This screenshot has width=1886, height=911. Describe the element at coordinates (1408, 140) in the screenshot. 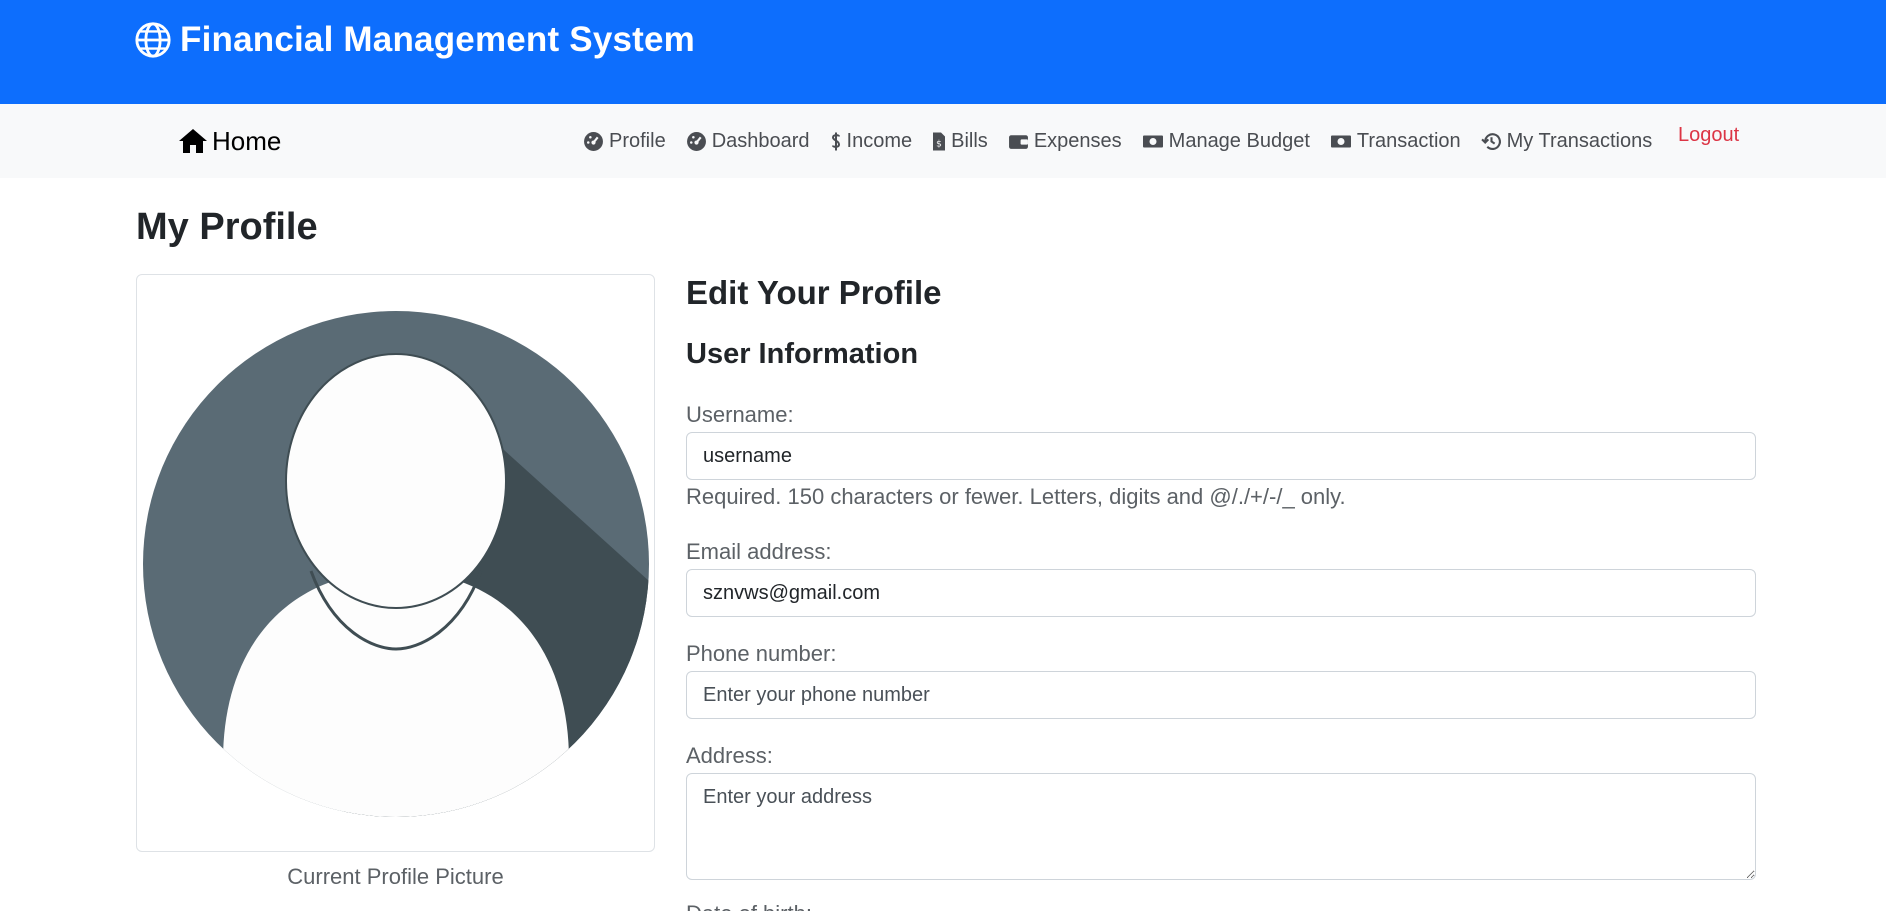

I see `nav-item-label: Transaction` at that location.